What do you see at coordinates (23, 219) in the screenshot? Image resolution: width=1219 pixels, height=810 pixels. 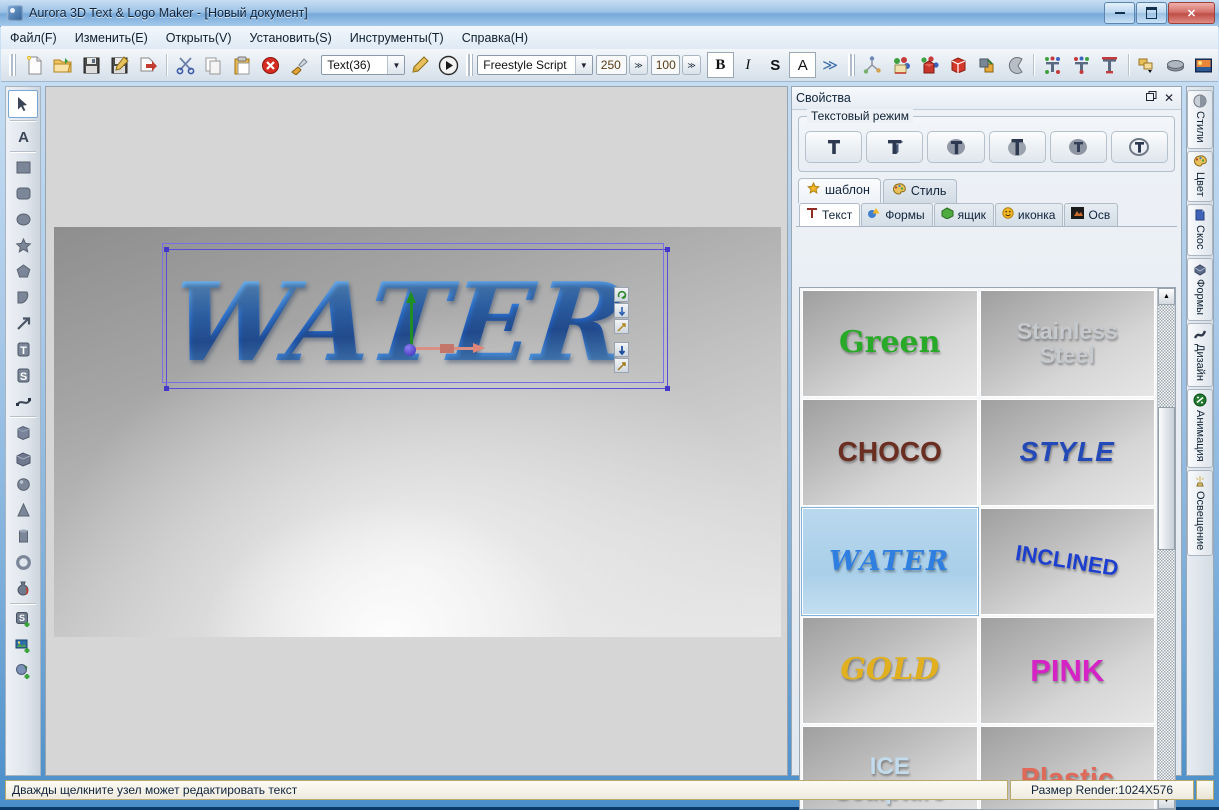 I see `ellipse-tool` at bounding box center [23, 219].